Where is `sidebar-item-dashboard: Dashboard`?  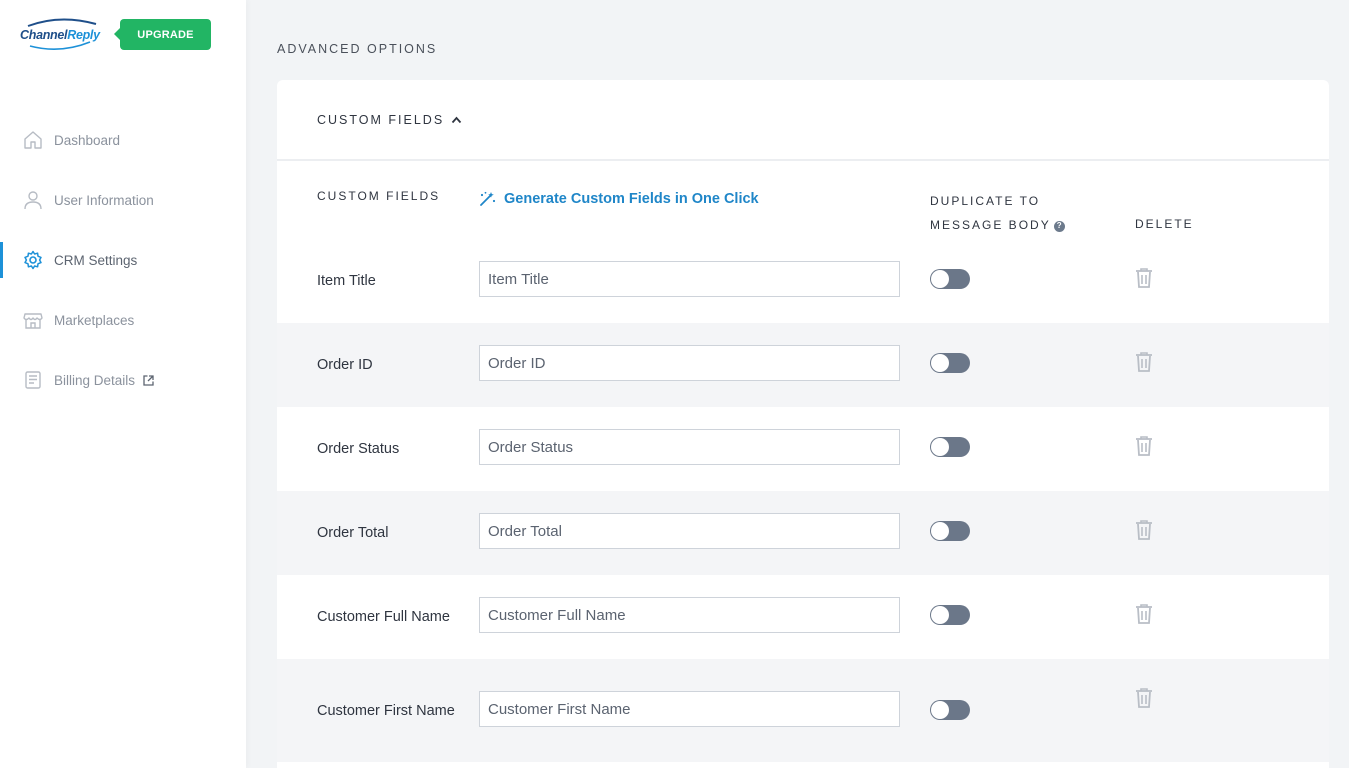 sidebar-item-dashboard: Dashboard is located at coordinates (123, 140).